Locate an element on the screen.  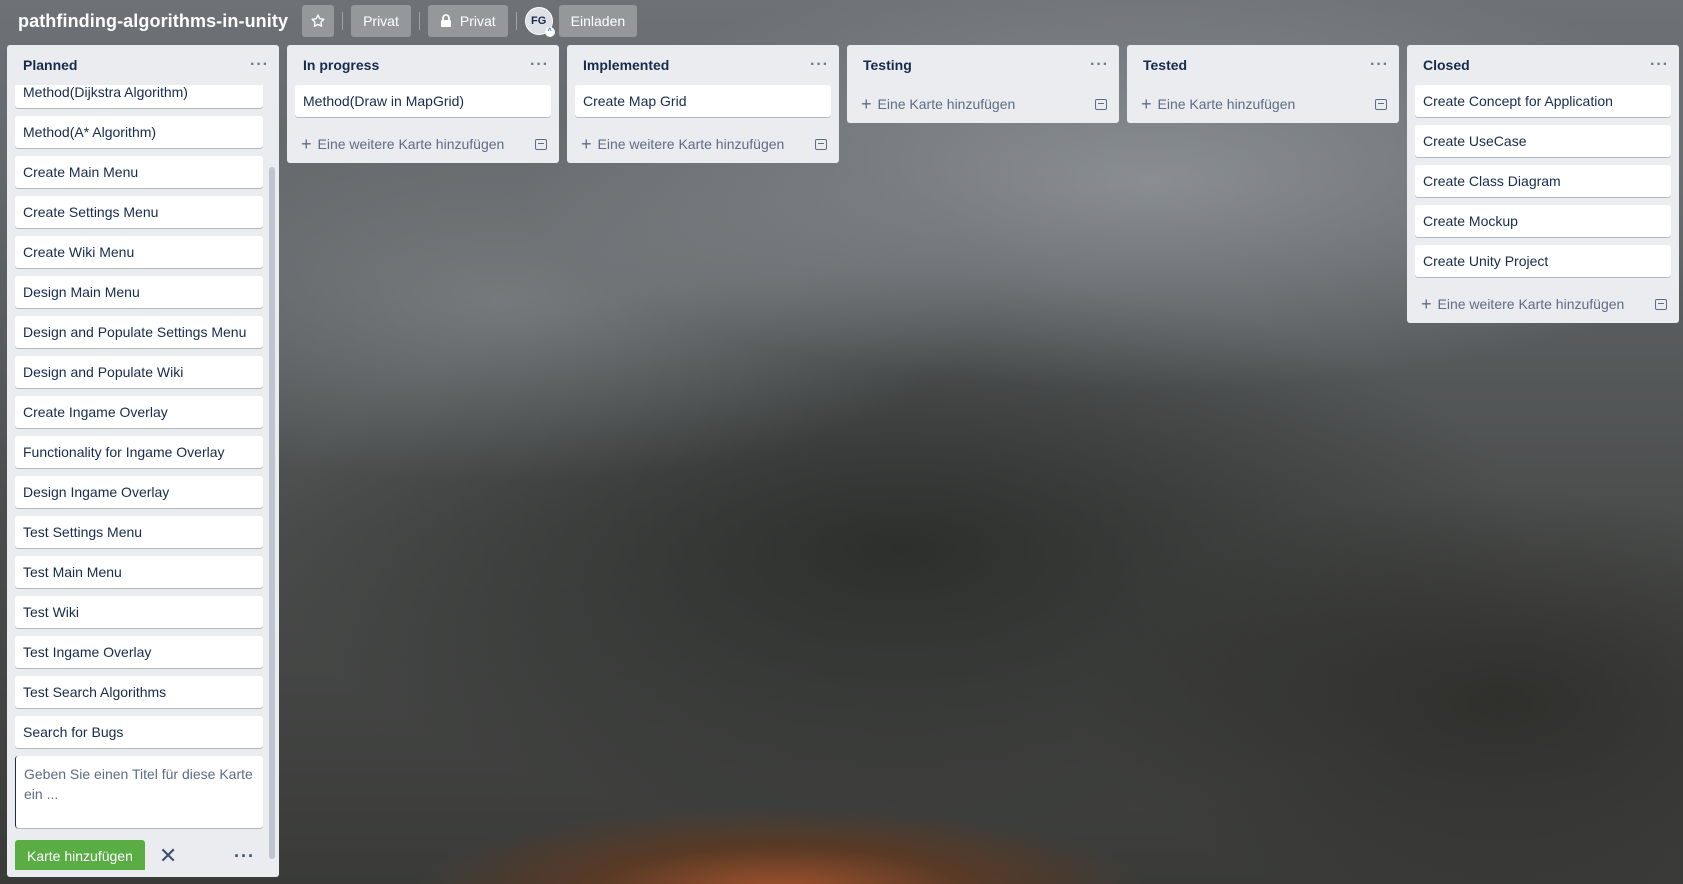
invite-button: Einladen is located at coordinates (598, 21).